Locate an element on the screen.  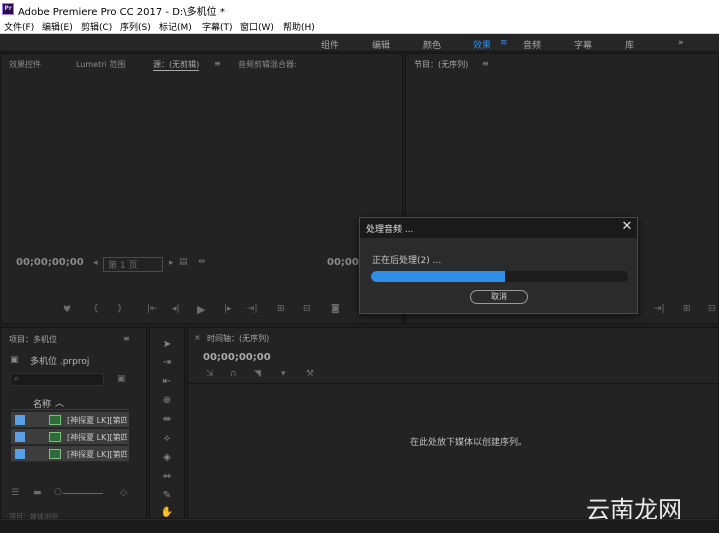
linked-selection-icon: ∩ is located at coordinates (233, 374).